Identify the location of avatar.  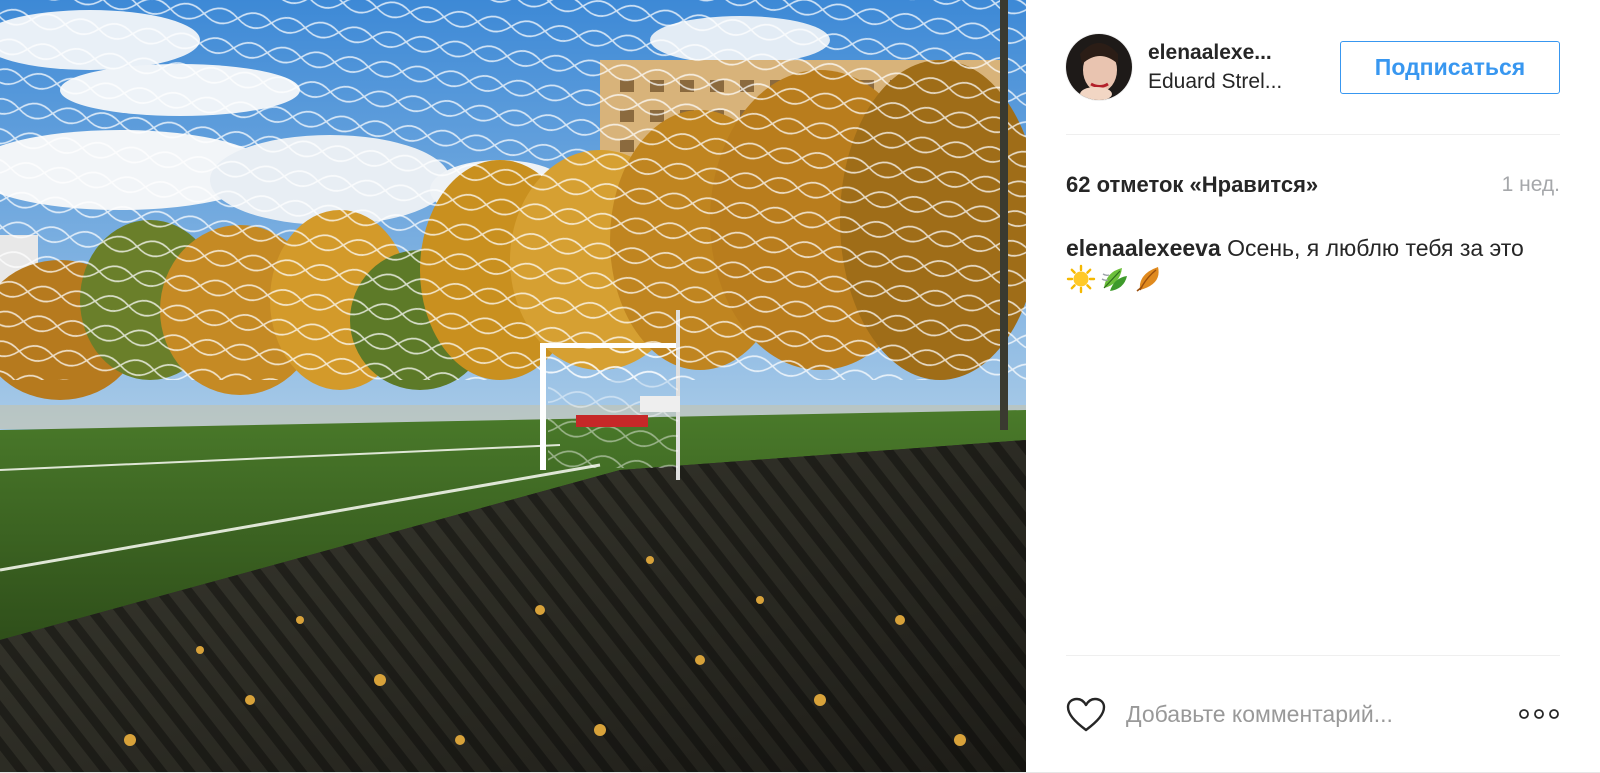
(1099, 67).